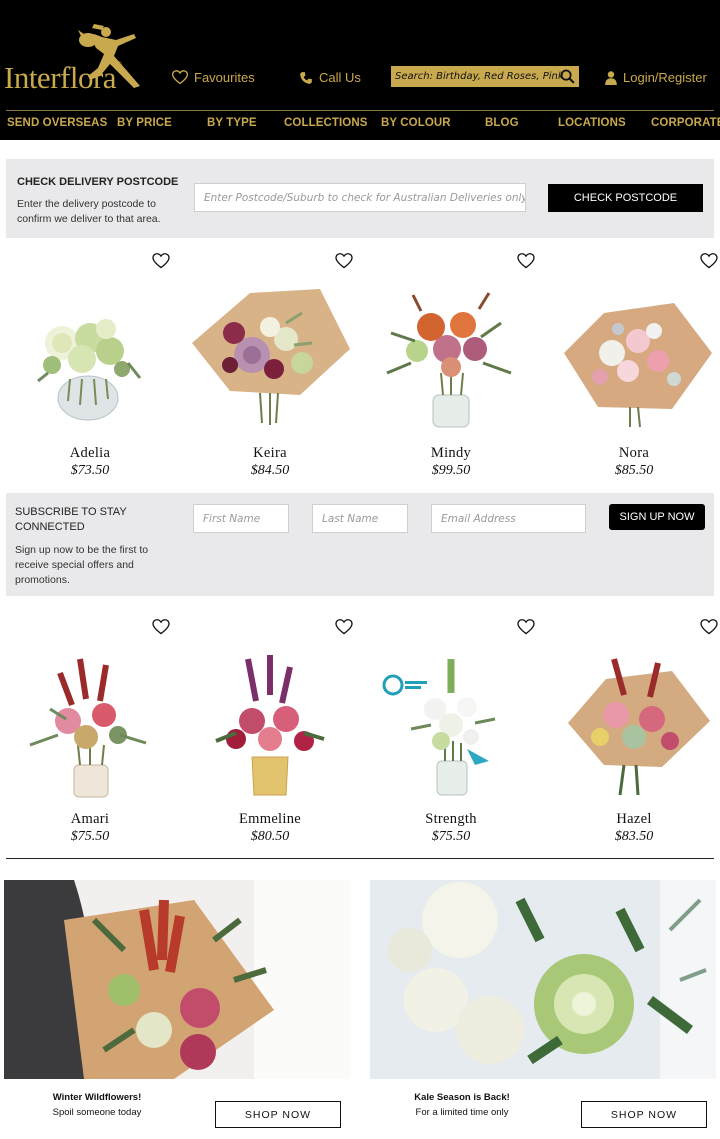  What do you see at coordinates (451, 819) in the screenshot?
I see `product-name: Strength` at bounding box center [451, 819].